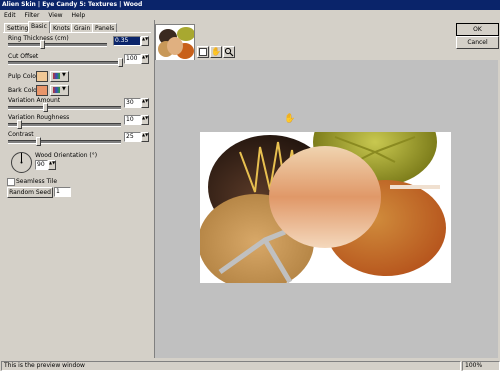 This screenshot has width=500, height=371. What do you see at coordinates (132, 59) in the screenshot?
I see `cut-offset-input: 100` at bounding box center [132, 59].